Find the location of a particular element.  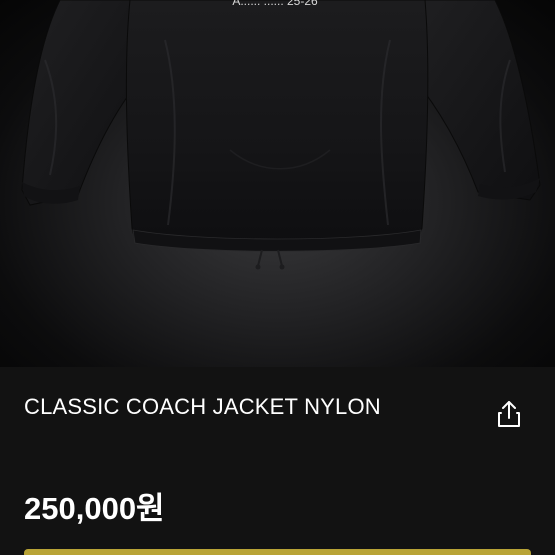

product-price: 250,000원 is located at coordinates (94, 508).